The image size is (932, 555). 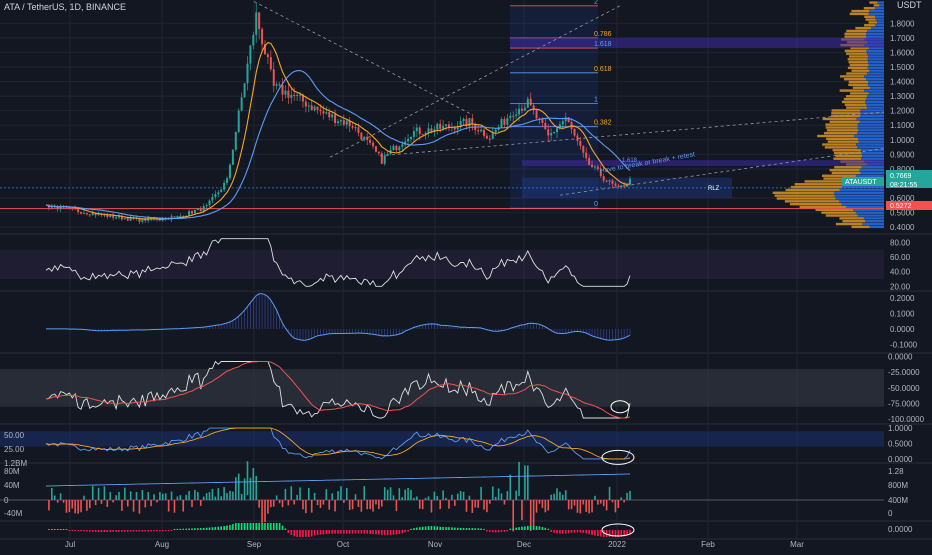 I want to click on ticker-label: ATAUSDT, so click(x=861, y=182).